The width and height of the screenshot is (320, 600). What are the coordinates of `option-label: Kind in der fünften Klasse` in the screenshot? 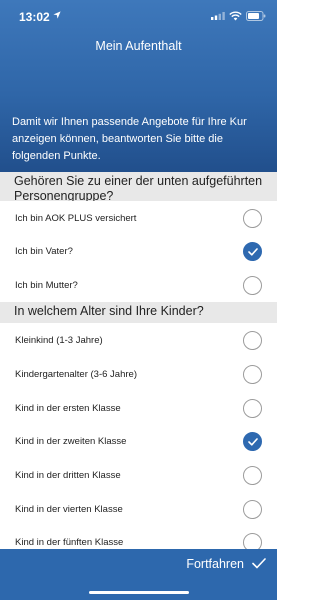 It's located at (69, 542).